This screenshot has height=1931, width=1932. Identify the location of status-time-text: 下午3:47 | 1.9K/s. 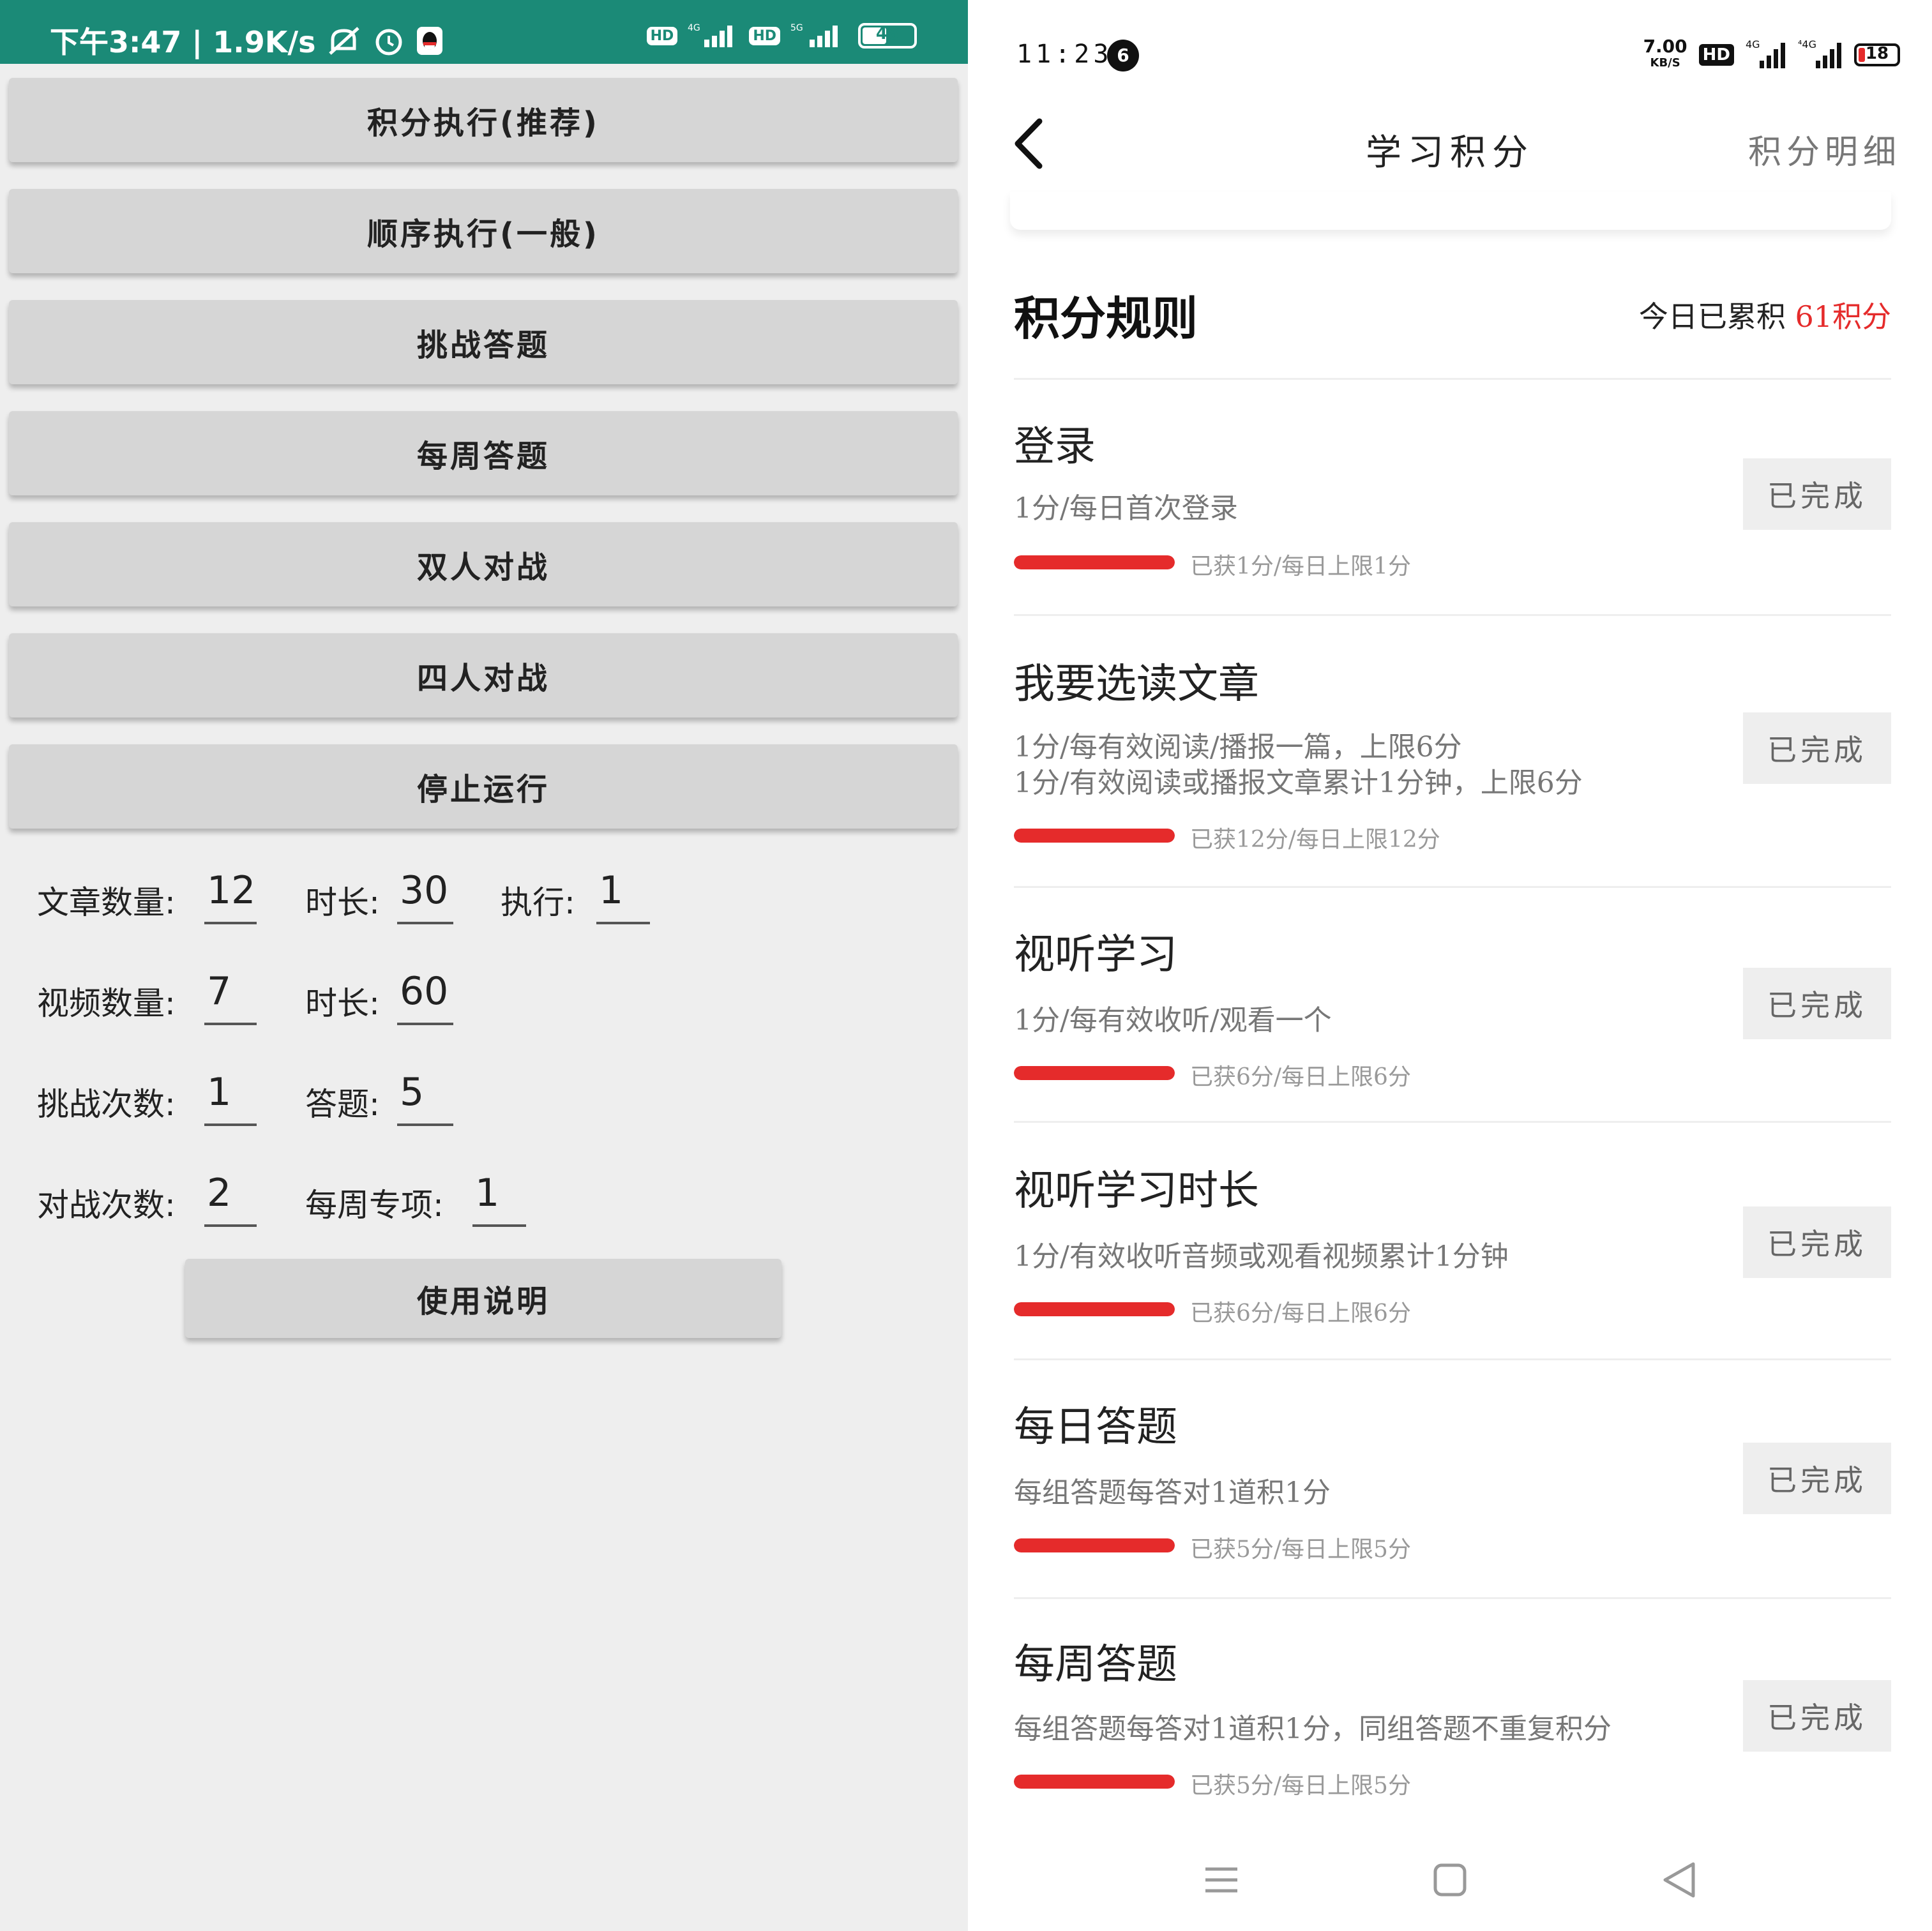
(183, 42).